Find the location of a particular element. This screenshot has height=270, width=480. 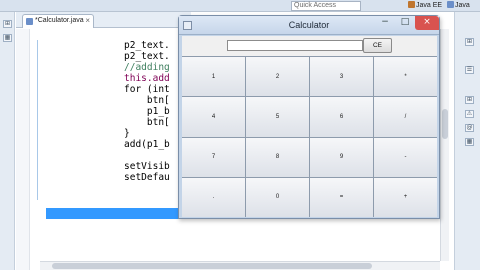

key-decimal: . is located at coordinates (213, 197).